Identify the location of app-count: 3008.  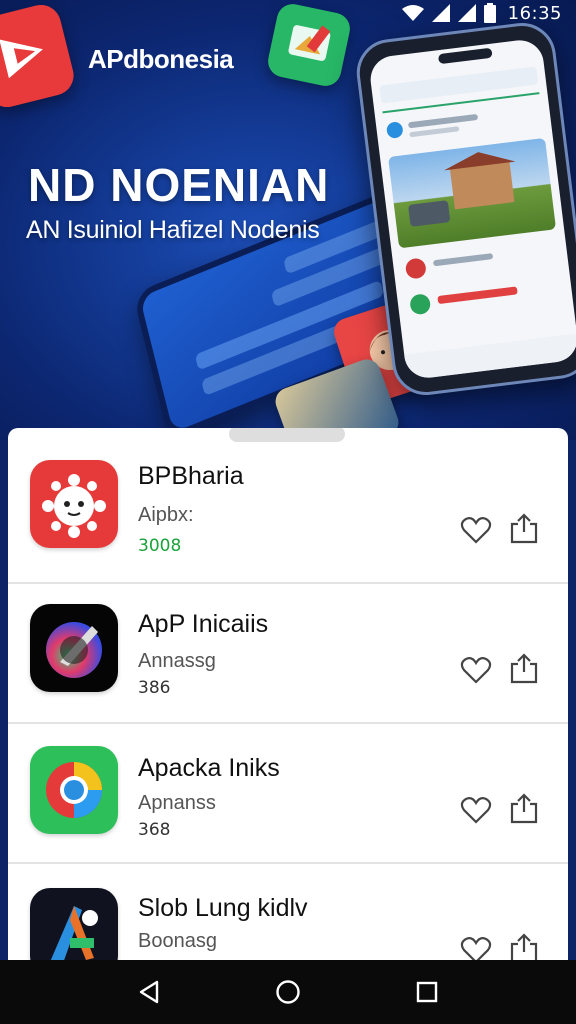
(160, 546).